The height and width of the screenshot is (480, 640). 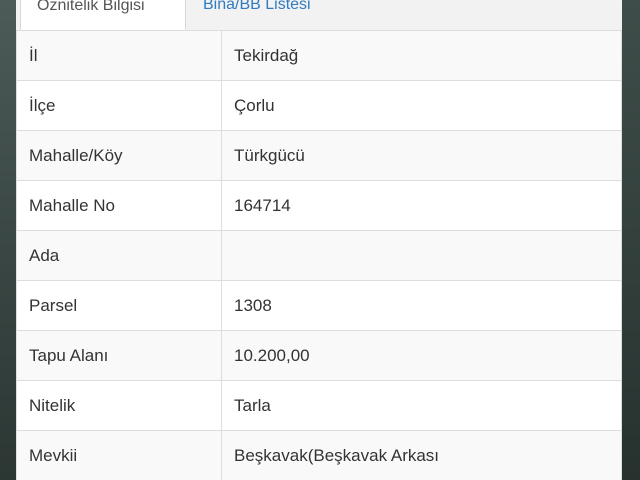 I want to click on tab-bar: Öznitelik Bilgisi Bina/BB Listesi, so click(x=319, y=15).